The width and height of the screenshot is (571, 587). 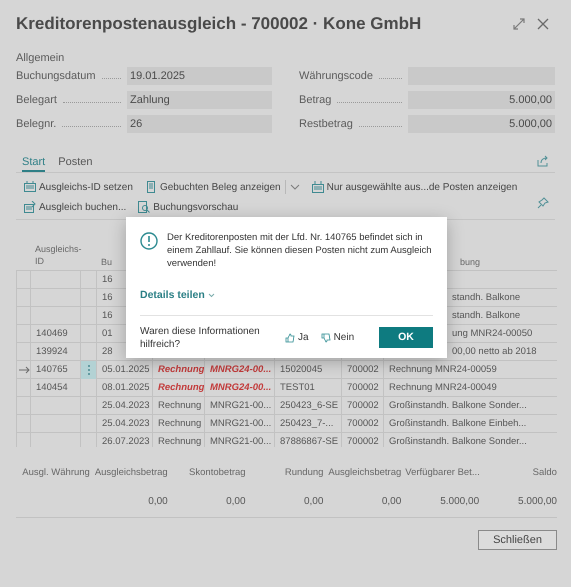 I want to click on window-title: Kreditorenpostenausgleich - 700002 · Kone GmbH, so click(x=219, y=24).